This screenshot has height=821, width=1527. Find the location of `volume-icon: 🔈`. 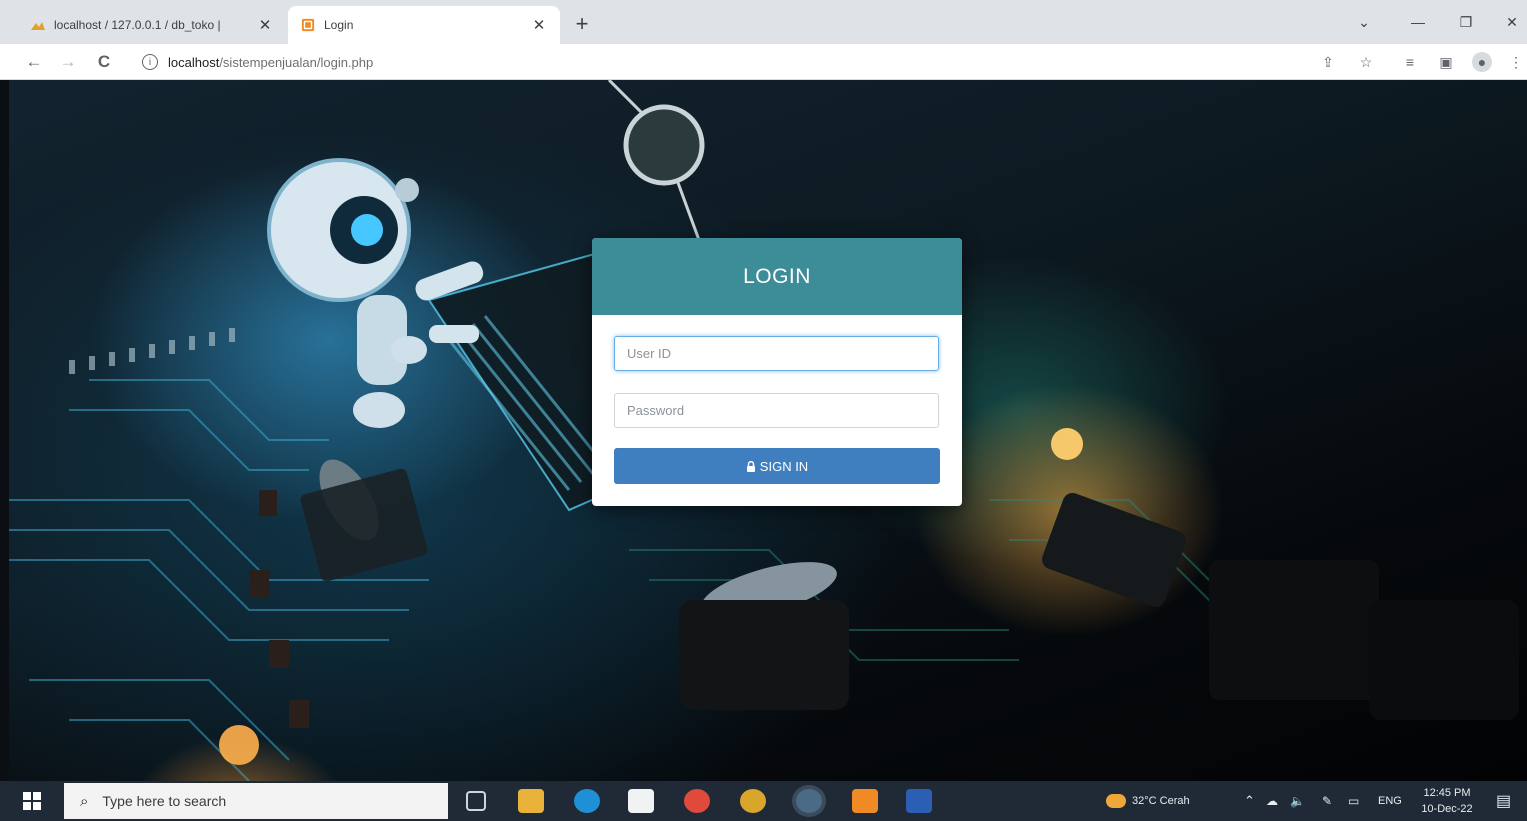

volume-icon: 🔈 is located at coordinates (1297, 801).